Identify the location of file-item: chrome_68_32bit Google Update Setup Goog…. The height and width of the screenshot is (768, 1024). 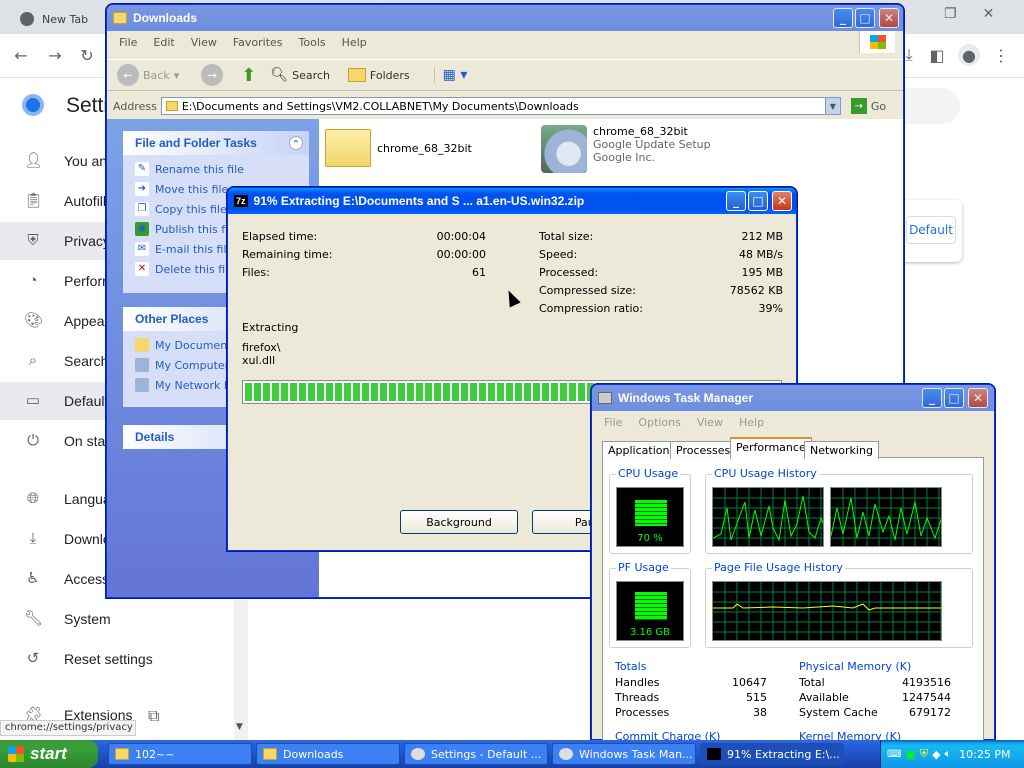
(626, 149).